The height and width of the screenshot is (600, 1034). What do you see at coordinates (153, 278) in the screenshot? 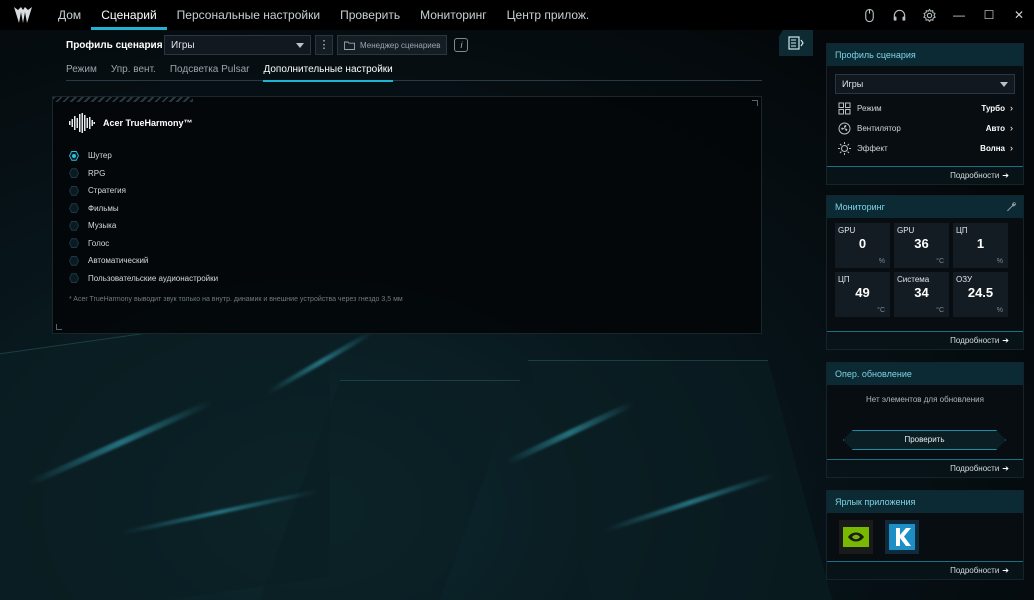
I see `option-label: Пользовательские аудионастройки` at bounding box center [153, 278].